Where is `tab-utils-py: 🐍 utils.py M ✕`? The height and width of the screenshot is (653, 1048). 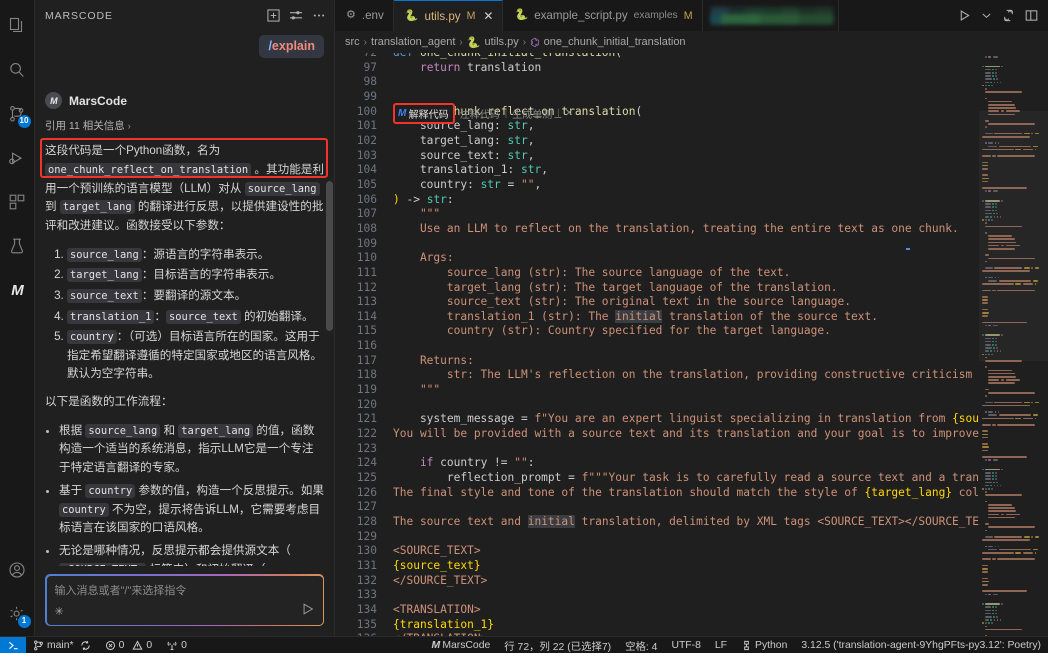
tab-utils-py: 🐍 utils.py M ✕ is located at coordinates (448, 15).